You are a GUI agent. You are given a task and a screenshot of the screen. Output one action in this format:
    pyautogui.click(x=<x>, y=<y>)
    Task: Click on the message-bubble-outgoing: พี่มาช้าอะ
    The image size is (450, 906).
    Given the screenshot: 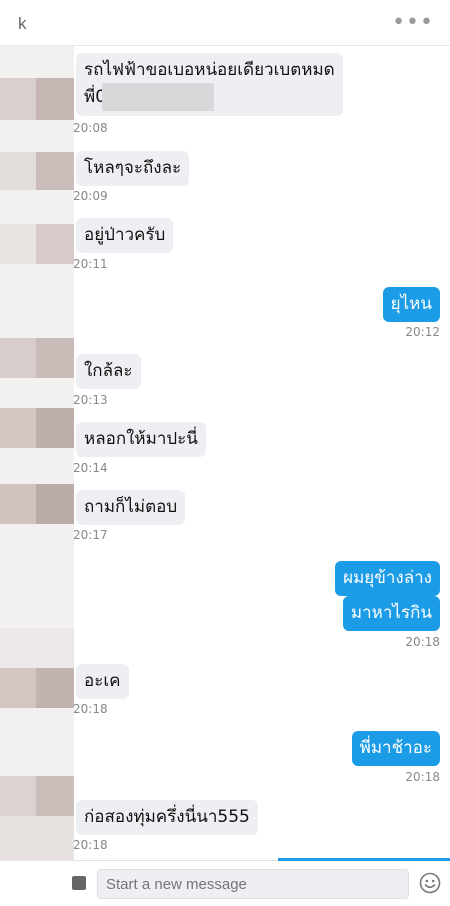 What is the action you would take?
    pyautogui.click(x=395, y=748)
    